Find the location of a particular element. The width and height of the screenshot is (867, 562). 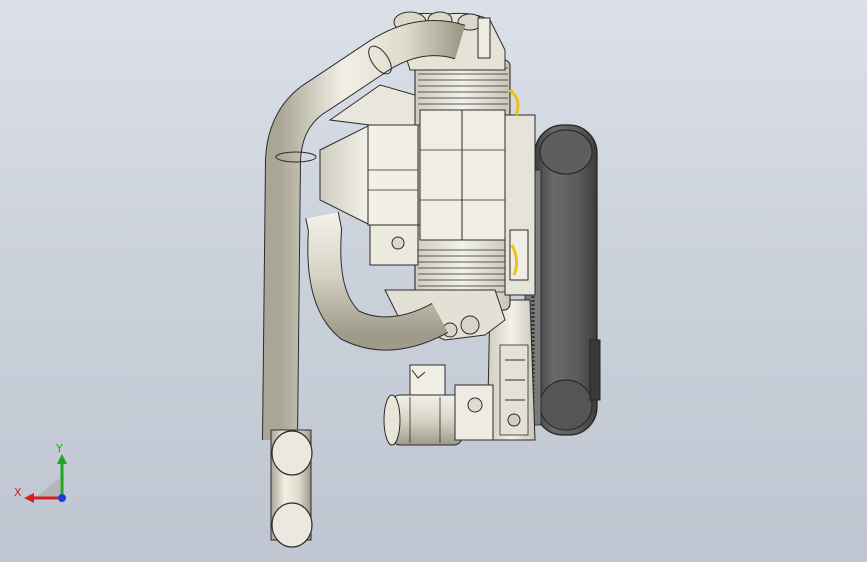

y-axis-label: Y is located at coordinates (59, 448).